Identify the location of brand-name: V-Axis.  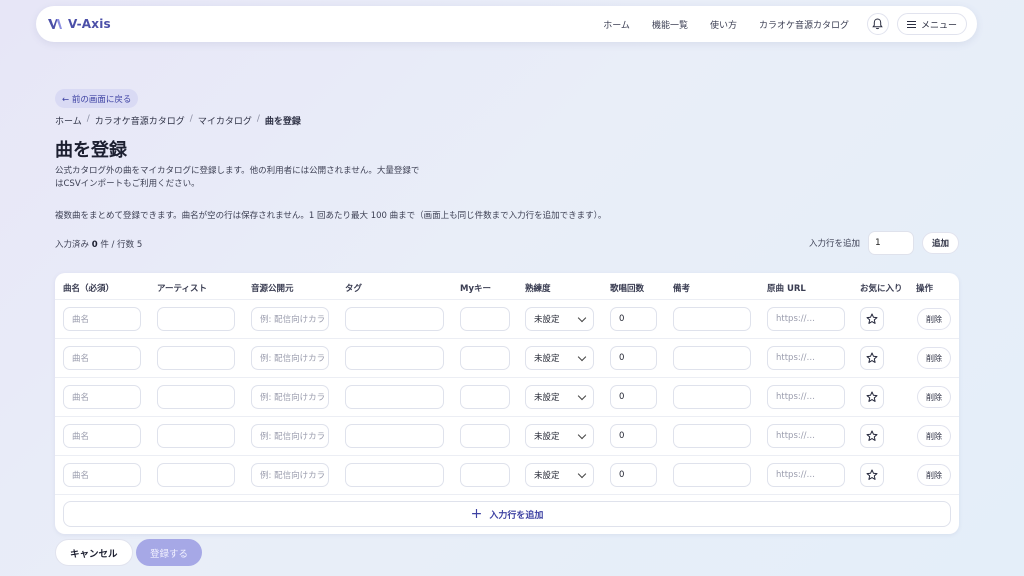
(89, 24).